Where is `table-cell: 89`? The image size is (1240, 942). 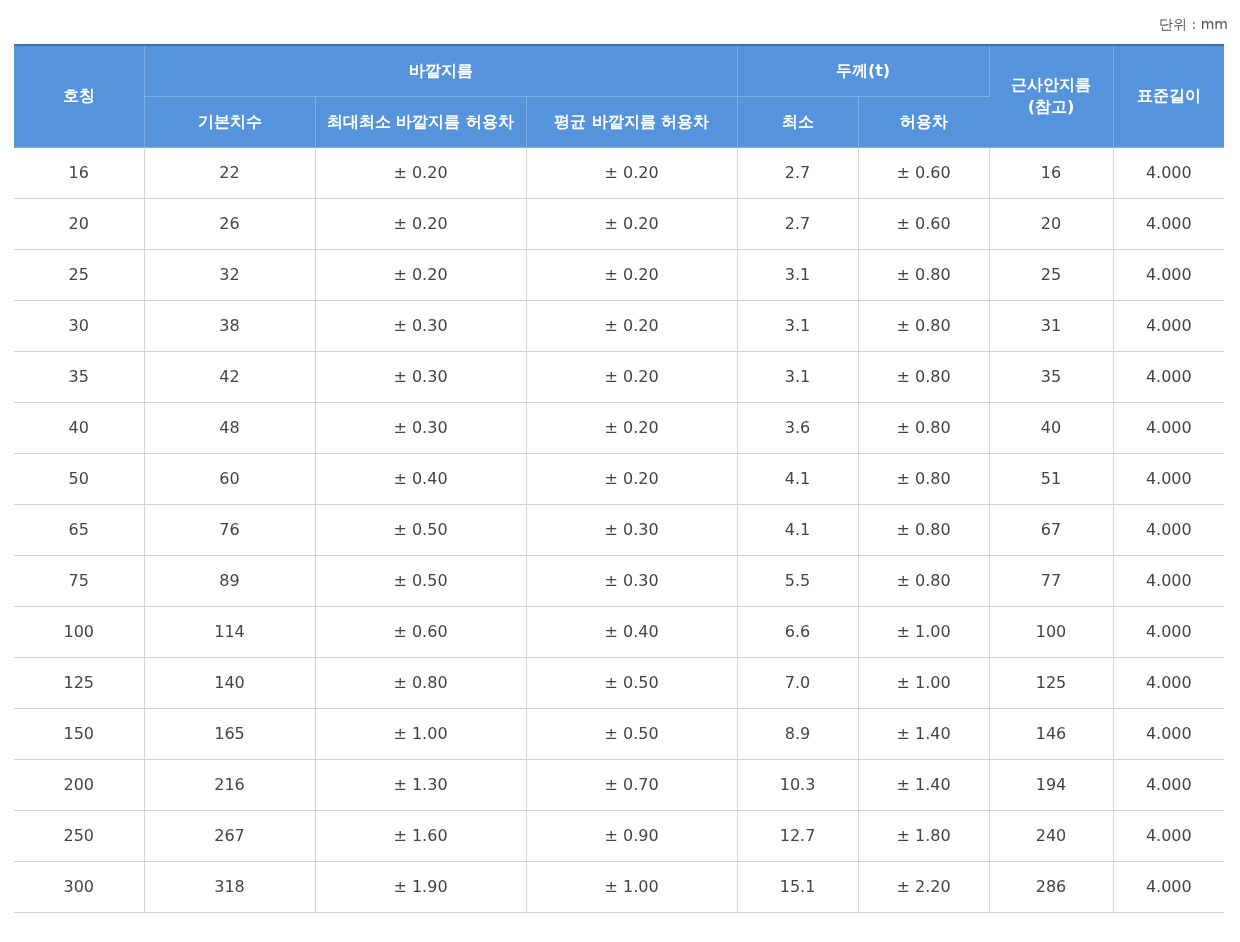 table-cell: 89 is located at coordinates (229, 580).